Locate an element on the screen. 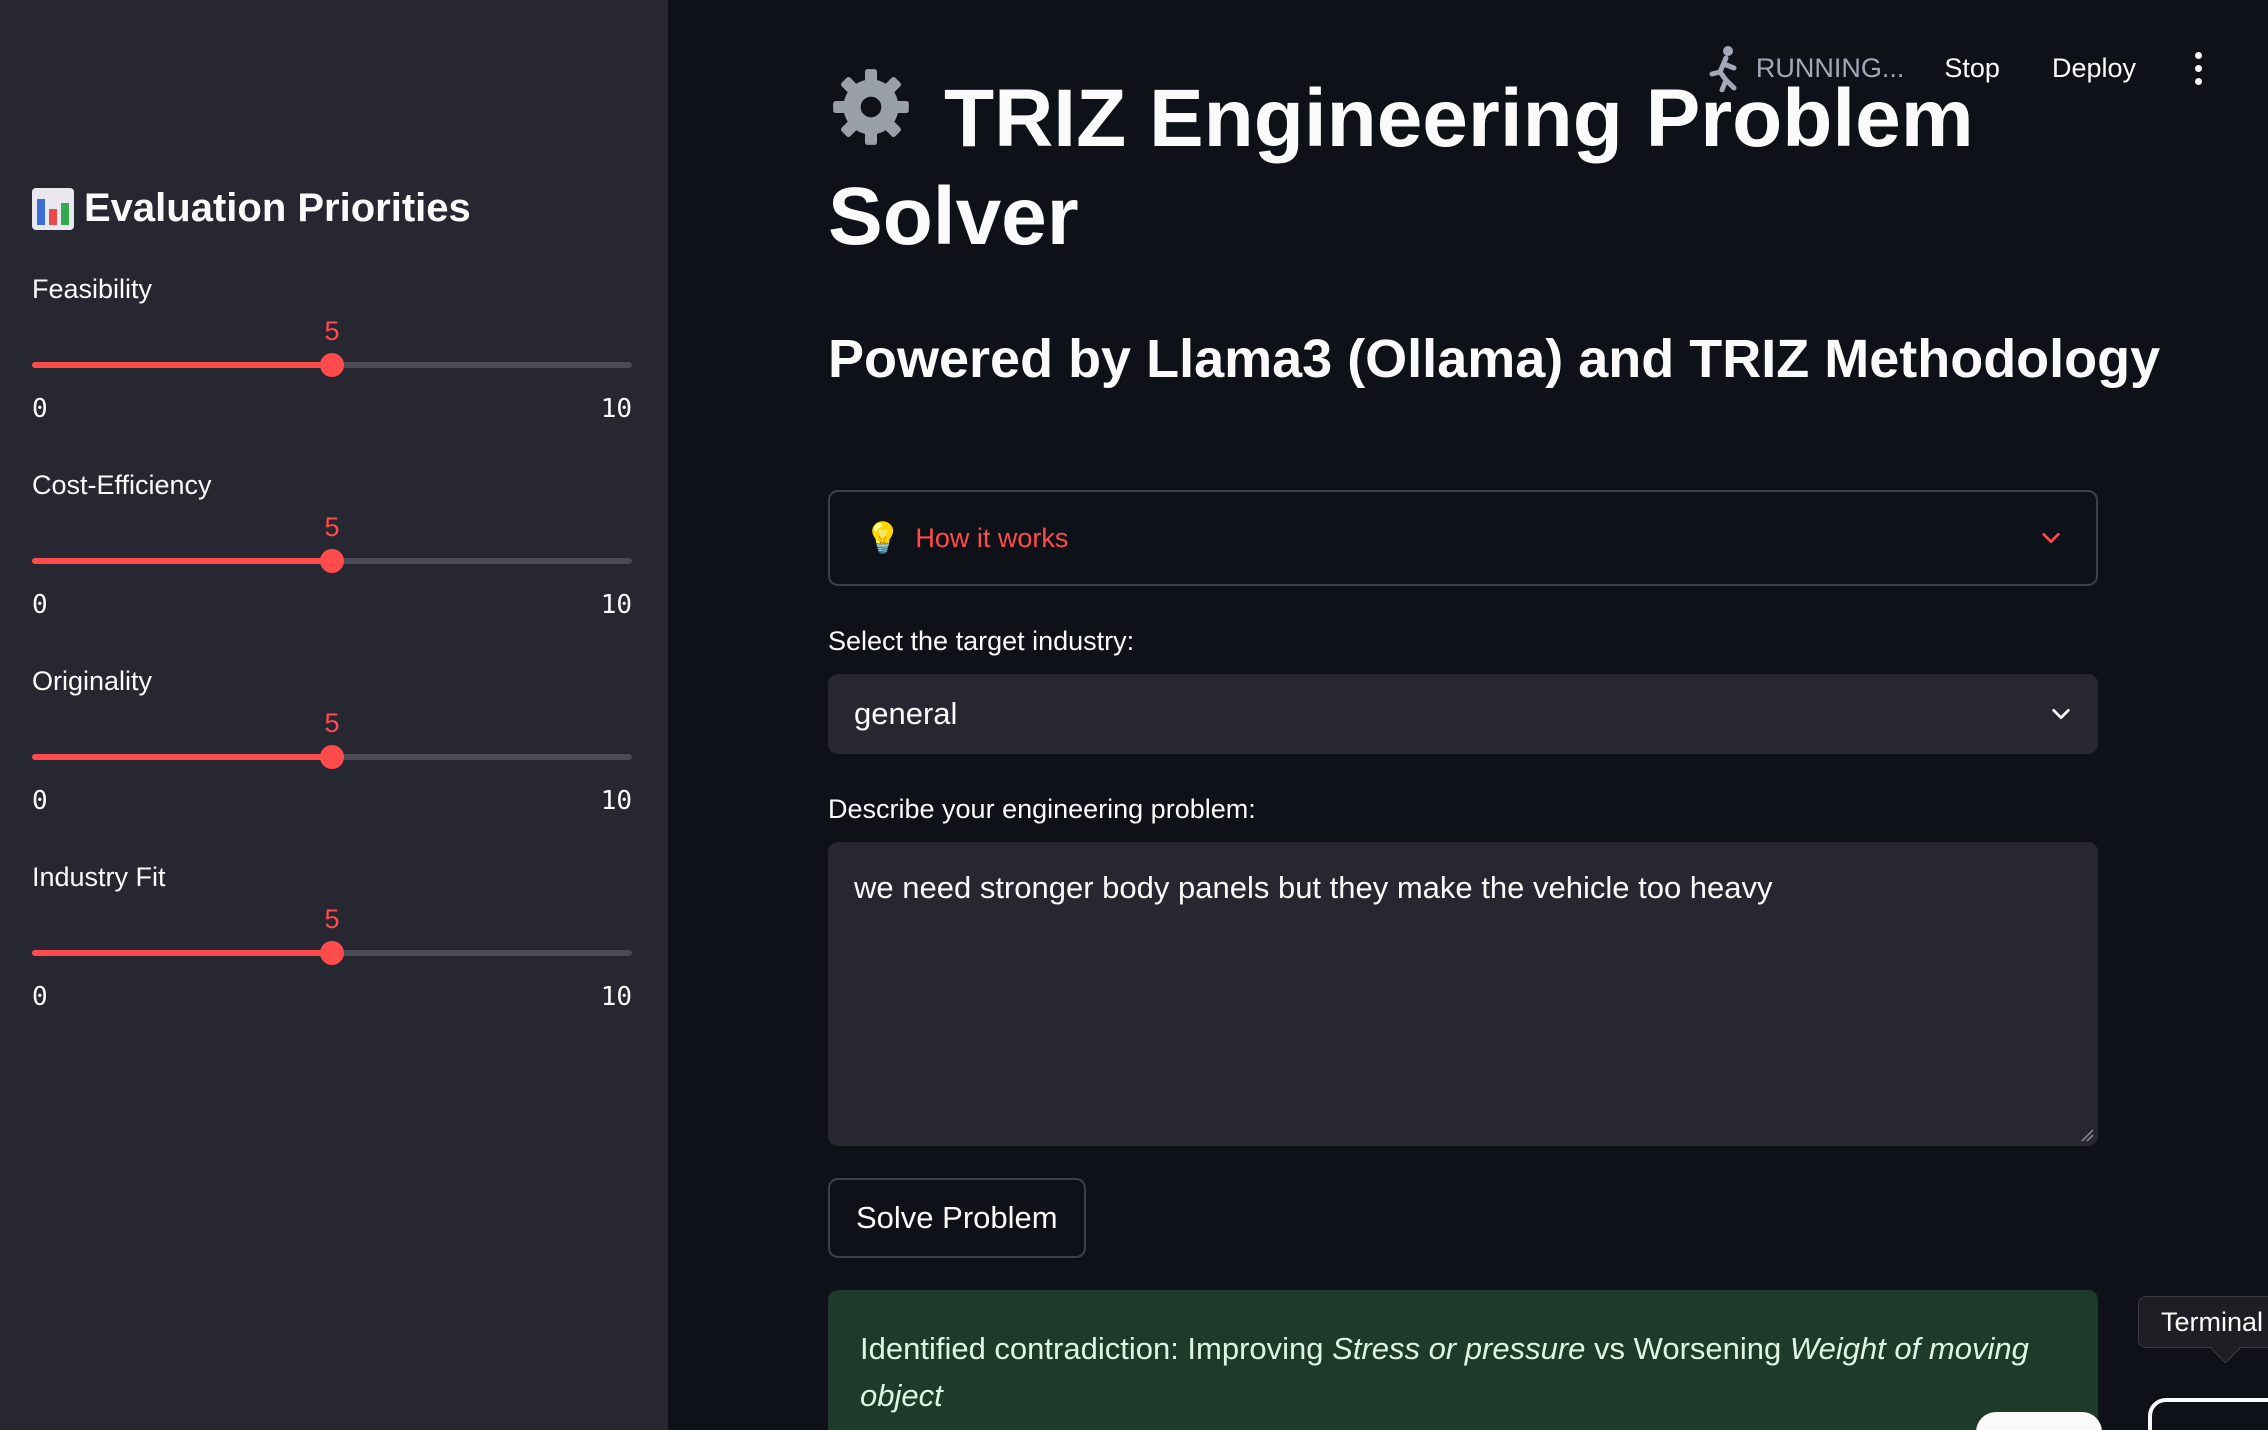  industry-label: Select the target industry: is located at coordinates (981, 641).